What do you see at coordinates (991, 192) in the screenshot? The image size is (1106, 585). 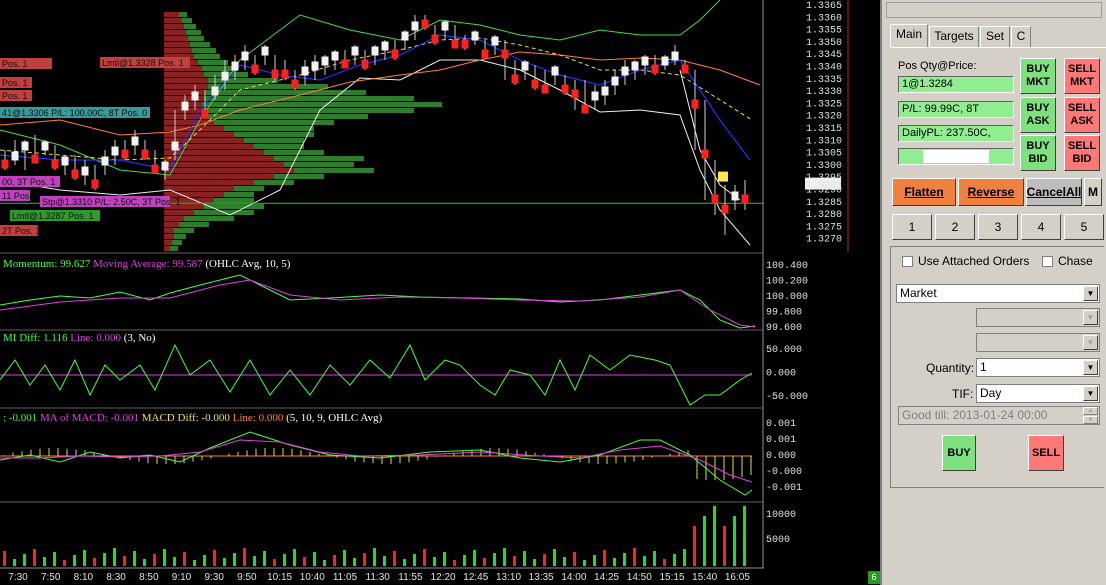 I see `reverse-button: Reverse` at bounding box center [991, 192].